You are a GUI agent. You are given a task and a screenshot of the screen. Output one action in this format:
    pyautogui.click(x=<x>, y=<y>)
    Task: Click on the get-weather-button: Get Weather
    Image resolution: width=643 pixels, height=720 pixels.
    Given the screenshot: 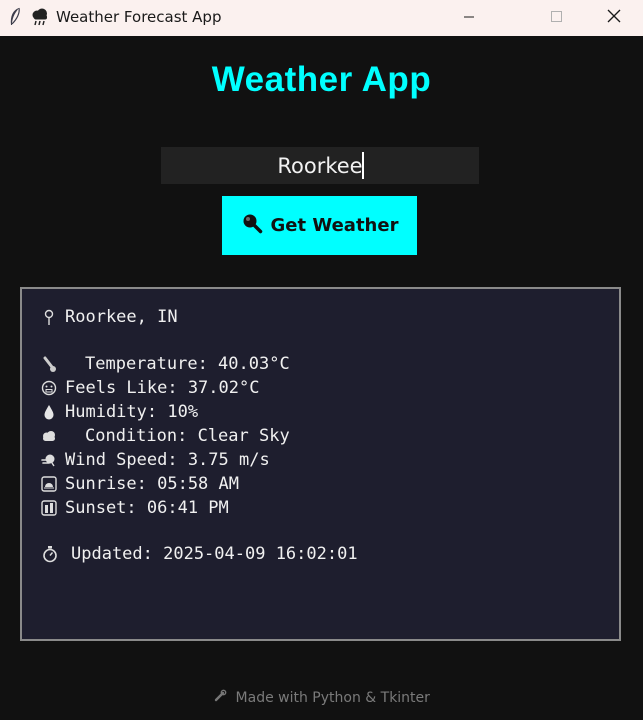 What is the action you would take?
    pyautogui.click(x=319, y=225)
    